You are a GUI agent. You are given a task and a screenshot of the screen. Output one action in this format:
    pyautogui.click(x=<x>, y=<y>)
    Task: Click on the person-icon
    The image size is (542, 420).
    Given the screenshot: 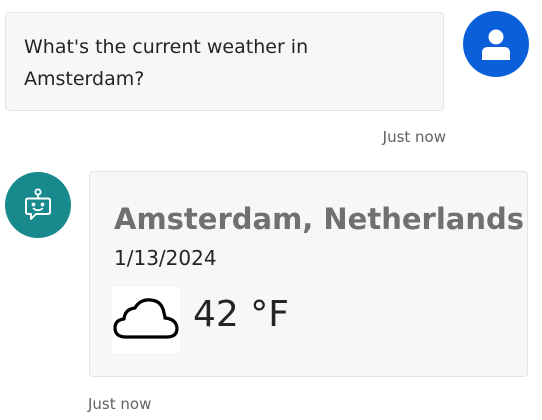 What is the action you would take?
    pyautogui.click(x=496, y=44)
    